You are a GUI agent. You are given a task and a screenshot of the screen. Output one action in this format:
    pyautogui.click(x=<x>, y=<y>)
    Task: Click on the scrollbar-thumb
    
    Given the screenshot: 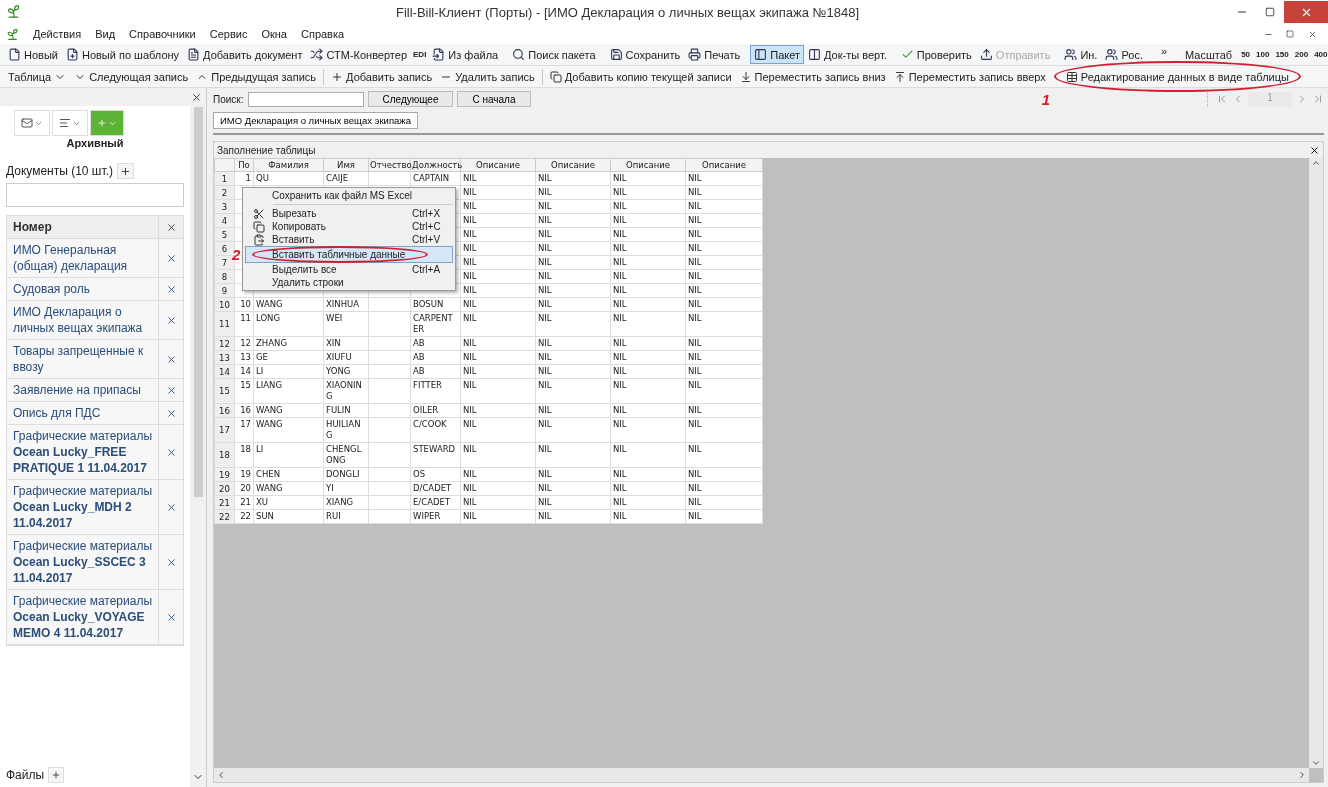 What is the action you would take?
    pyautogui.click(x=198, y=301)
    